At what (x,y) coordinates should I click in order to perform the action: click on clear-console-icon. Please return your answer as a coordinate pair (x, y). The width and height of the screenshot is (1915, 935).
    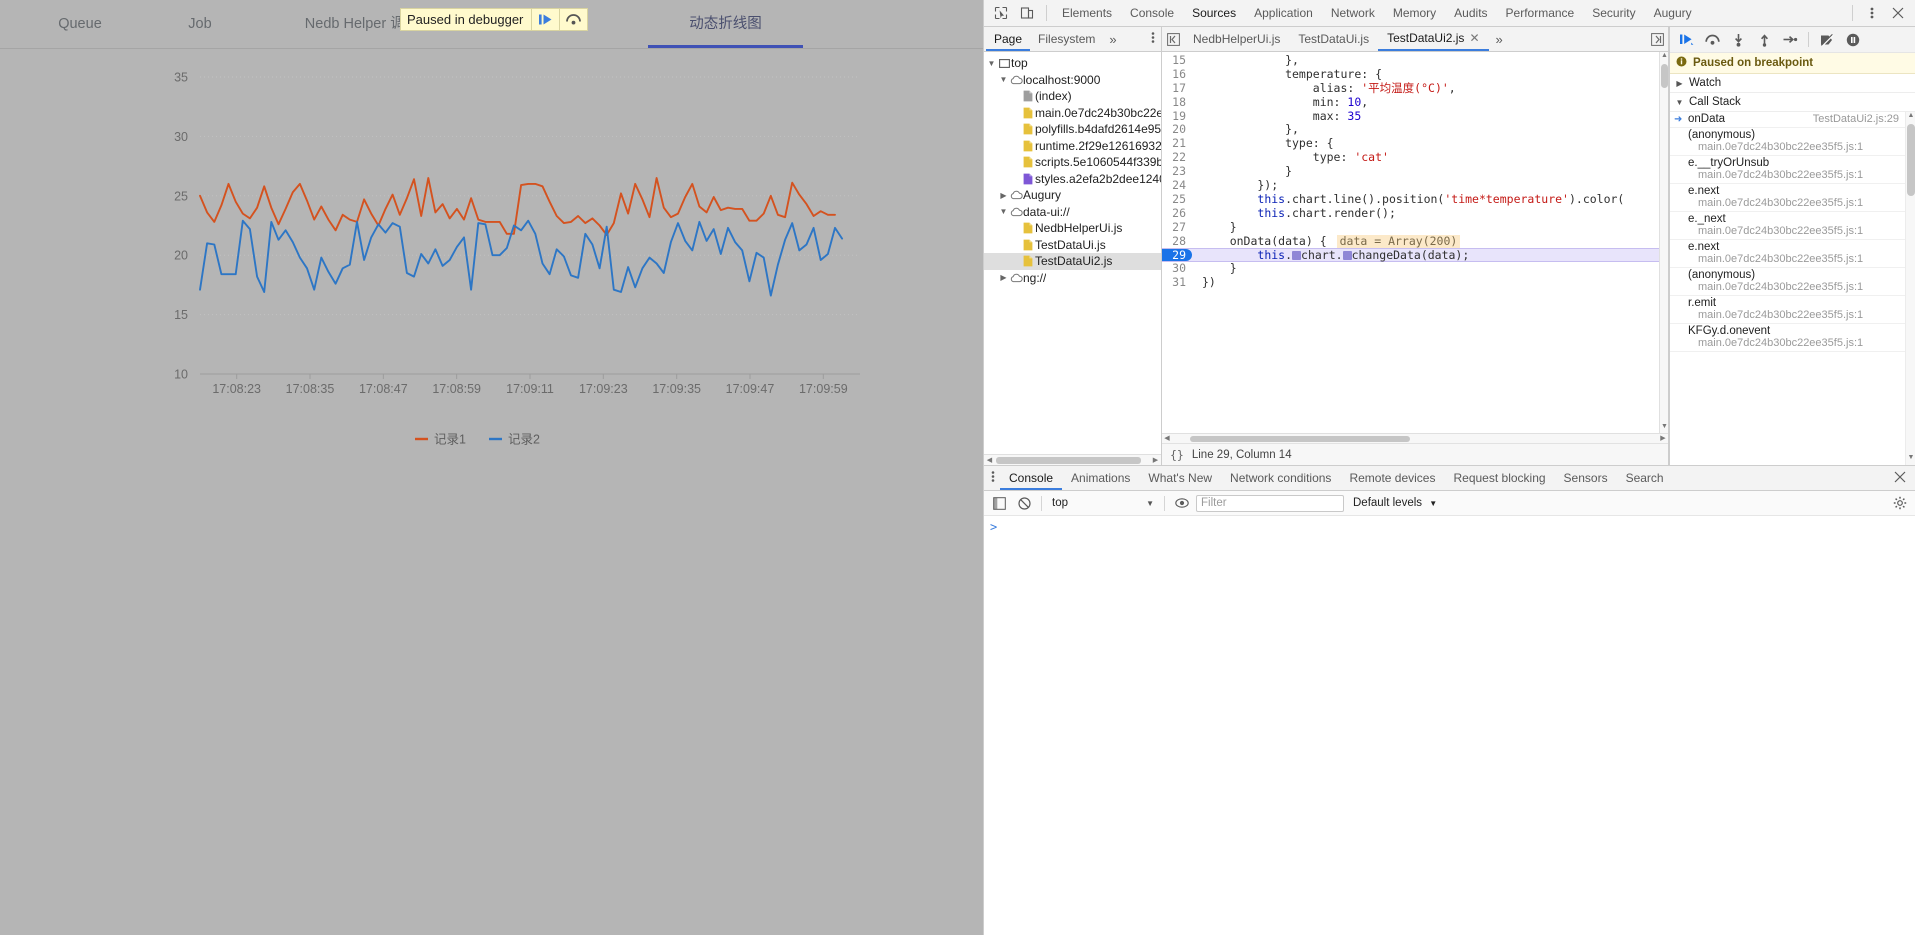
    Looking at the image, I should click on (1024, 503).